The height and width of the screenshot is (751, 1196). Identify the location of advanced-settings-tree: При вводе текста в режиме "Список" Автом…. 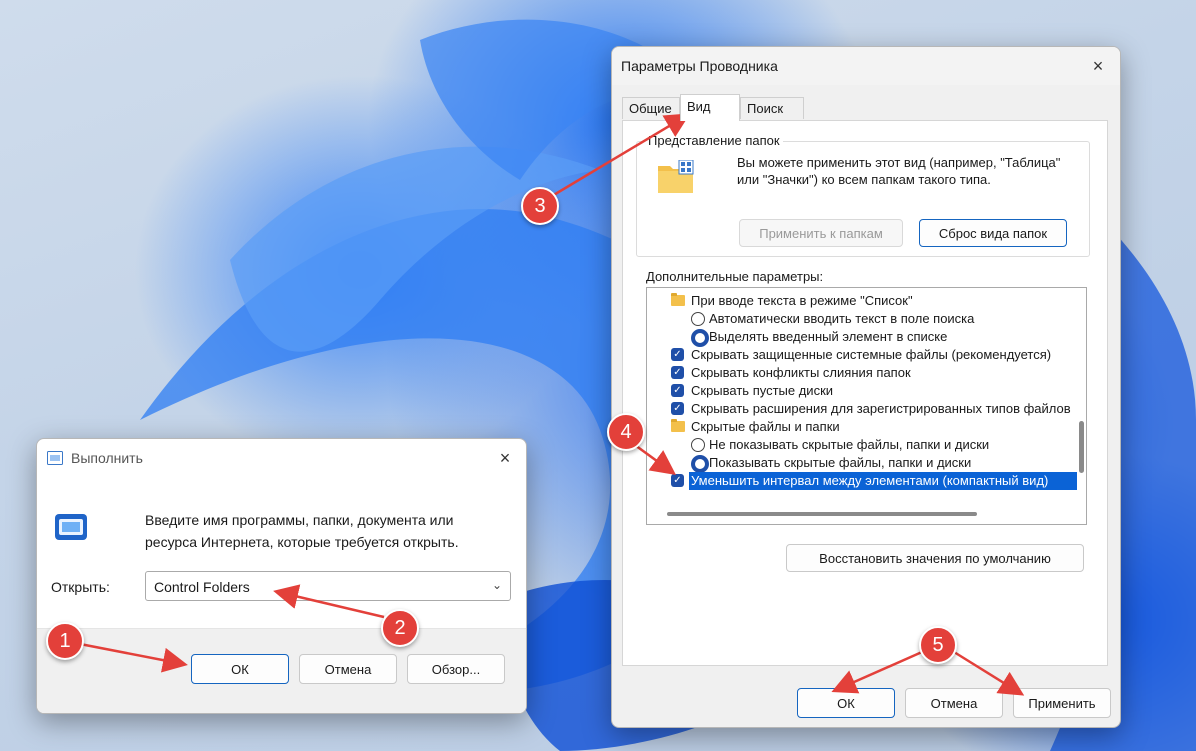
(866, 406).